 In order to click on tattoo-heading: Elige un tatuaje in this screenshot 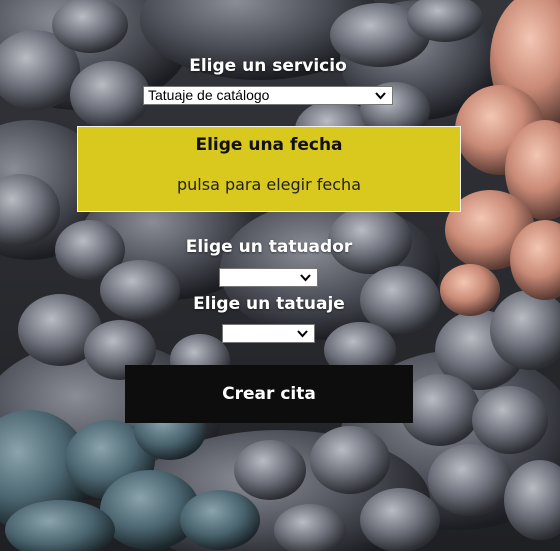, I will do `click(269, 304)`.